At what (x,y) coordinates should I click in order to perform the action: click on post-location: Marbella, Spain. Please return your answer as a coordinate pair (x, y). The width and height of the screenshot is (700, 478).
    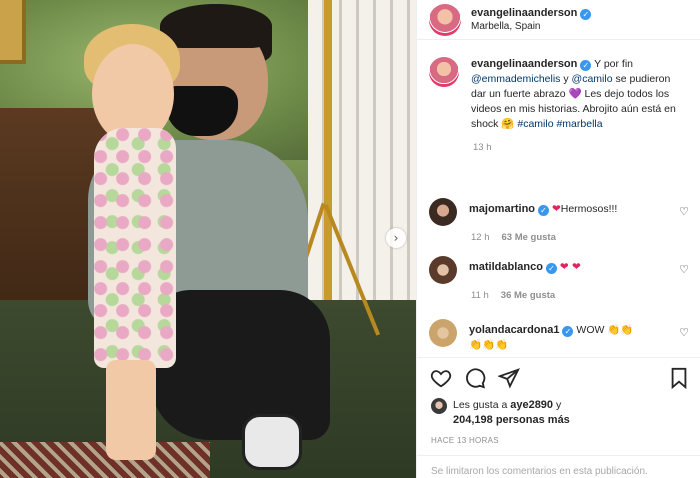
    Looking at the image, I should click on (531, 27).